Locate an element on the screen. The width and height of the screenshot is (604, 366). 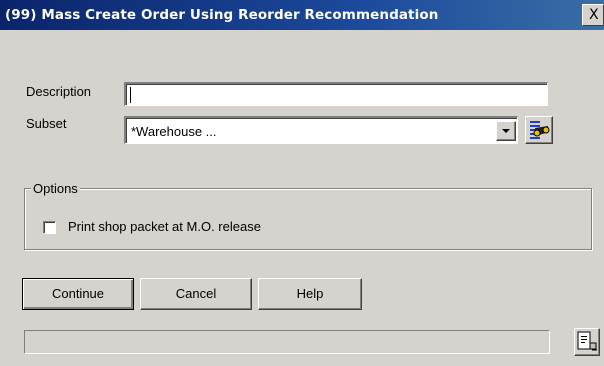
continue-button: Continue is located at coordinates (78, 294).